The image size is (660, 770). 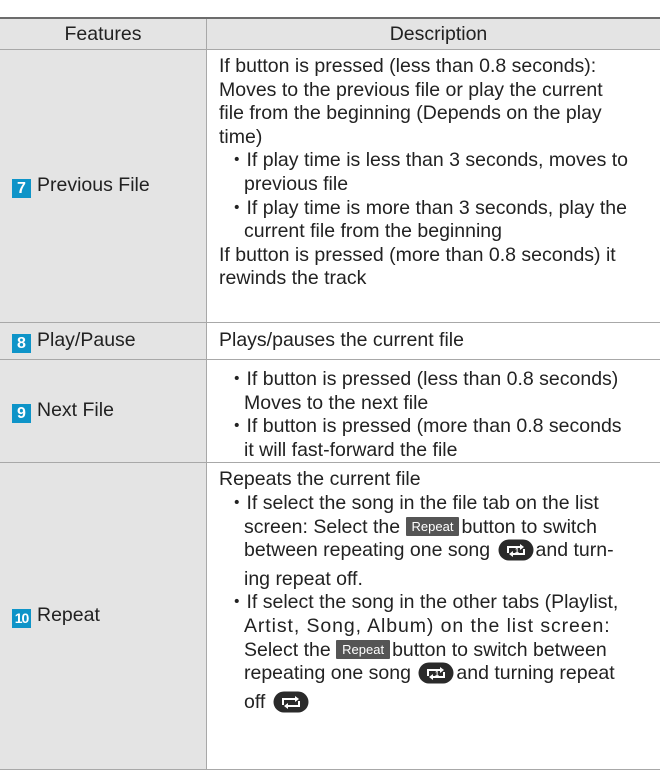 What do you see at coordinates (439, 341) in the screenshot?
I see `description-line: Plays/pauses the current file` at bounding box center [439, 341].